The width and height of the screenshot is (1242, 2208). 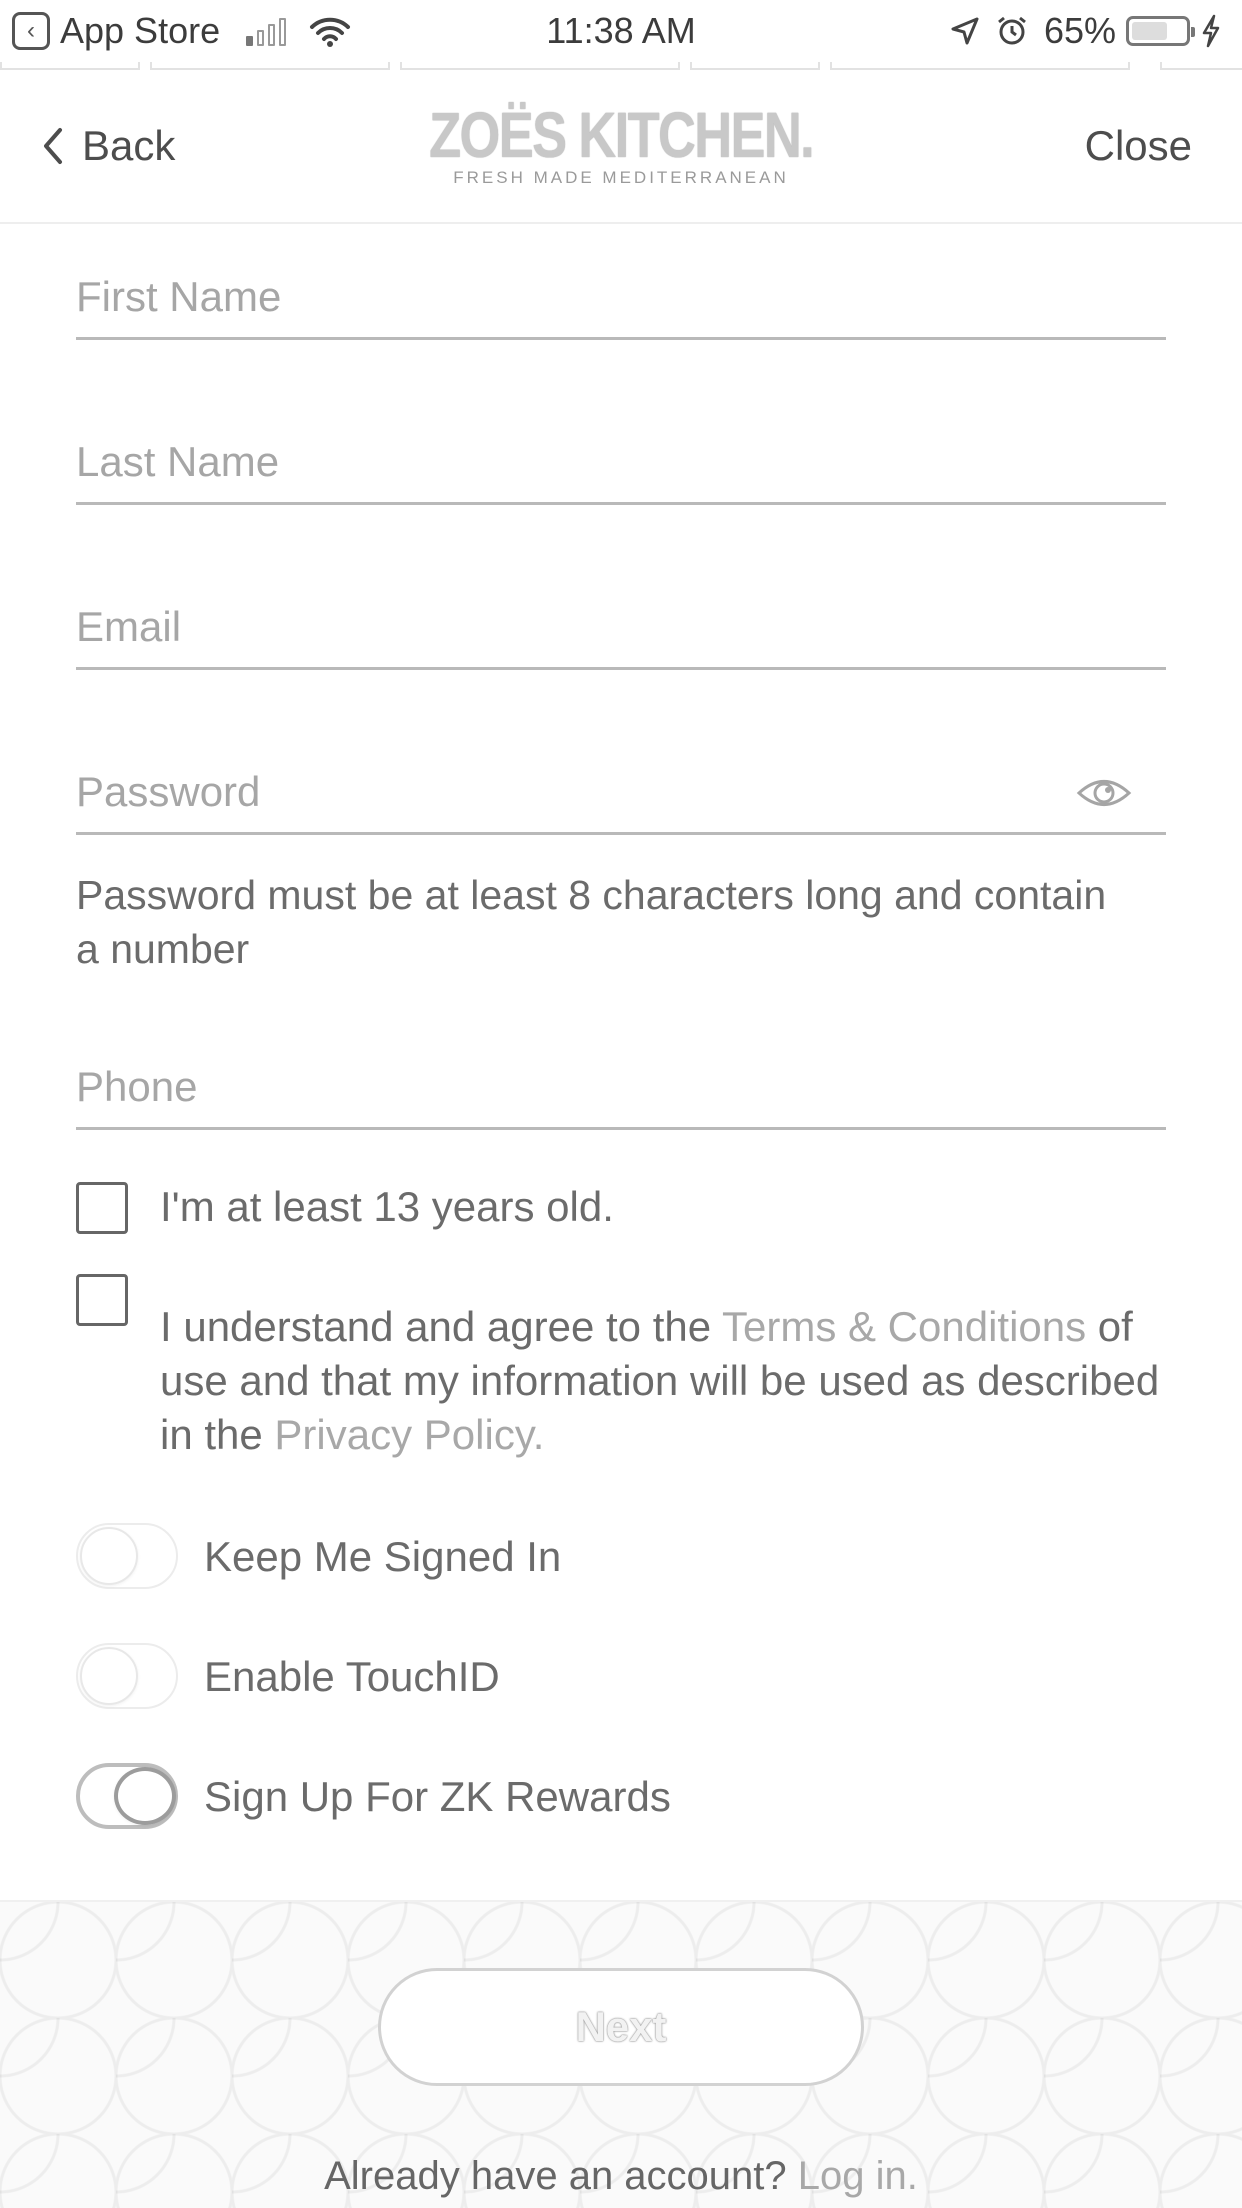 What do you see at coordinates (383, 1556) in the screenshot?
I see `keep-signed-in-label: Keep Me Signed In` at bounding box center [383, 1556].